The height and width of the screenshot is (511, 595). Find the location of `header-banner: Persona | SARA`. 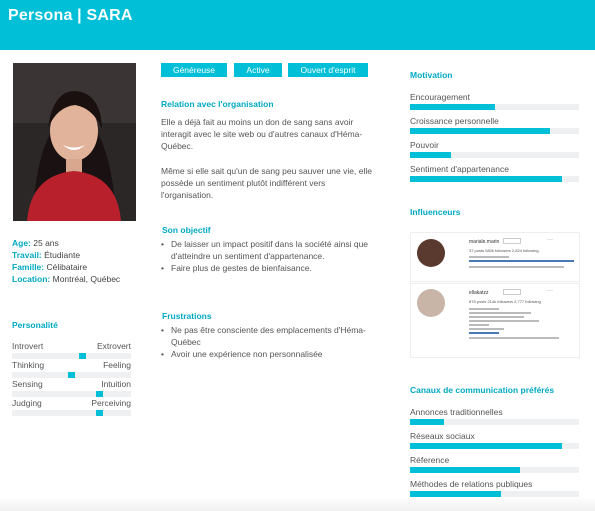

header-banner: Persona | SARA is located at coordinates (297, 25).